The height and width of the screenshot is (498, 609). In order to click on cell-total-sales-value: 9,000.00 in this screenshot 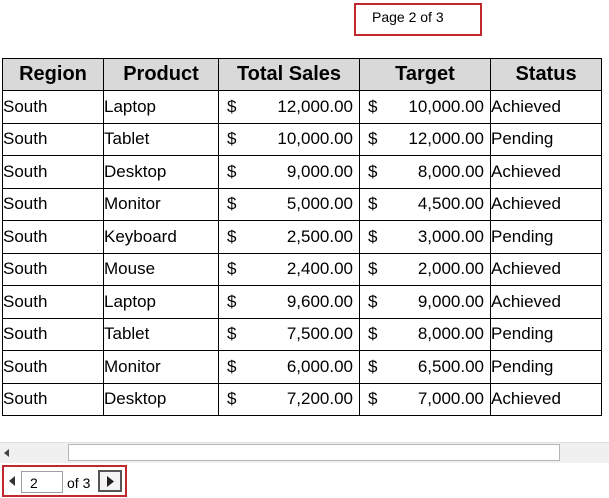, I will do `click(319, 171)`.